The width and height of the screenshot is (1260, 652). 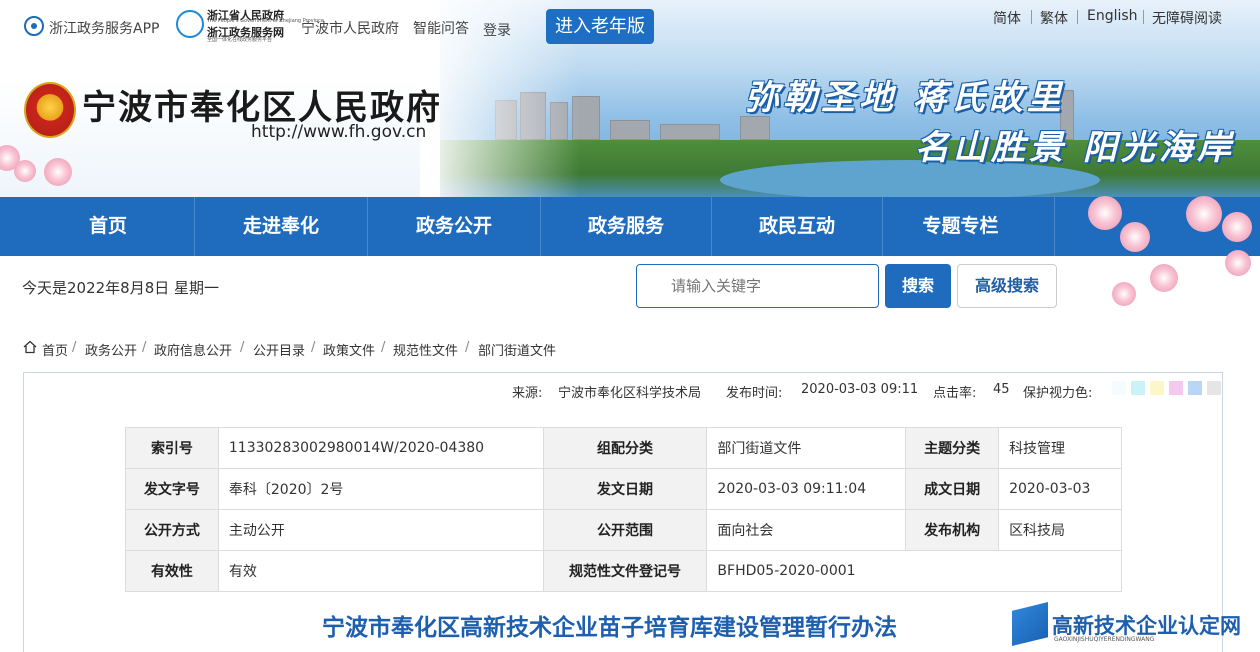 What do you see at coordinates (952, 448) in the screenshot?
I see `table-key: 主题分类` at bounding box center [952, 448].